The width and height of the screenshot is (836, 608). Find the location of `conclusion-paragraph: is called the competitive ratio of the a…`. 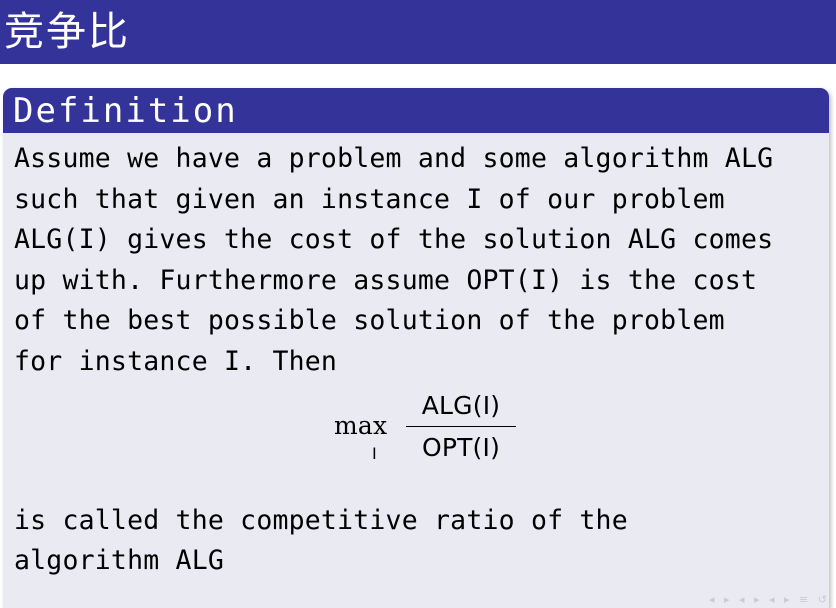

conclusion-paragraph: is called the competitive ratio of the a… is located at coordinates (321, 540).